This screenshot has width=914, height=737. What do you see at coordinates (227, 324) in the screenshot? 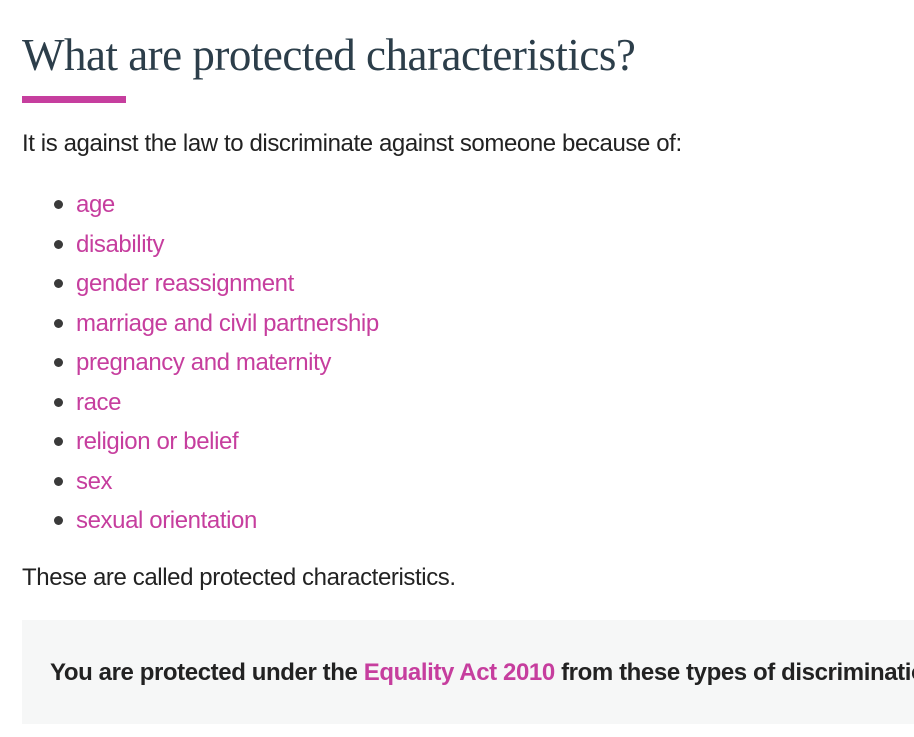
I see `characteristic-link: marriage and civil partnership` at bounding box center [227, 324].